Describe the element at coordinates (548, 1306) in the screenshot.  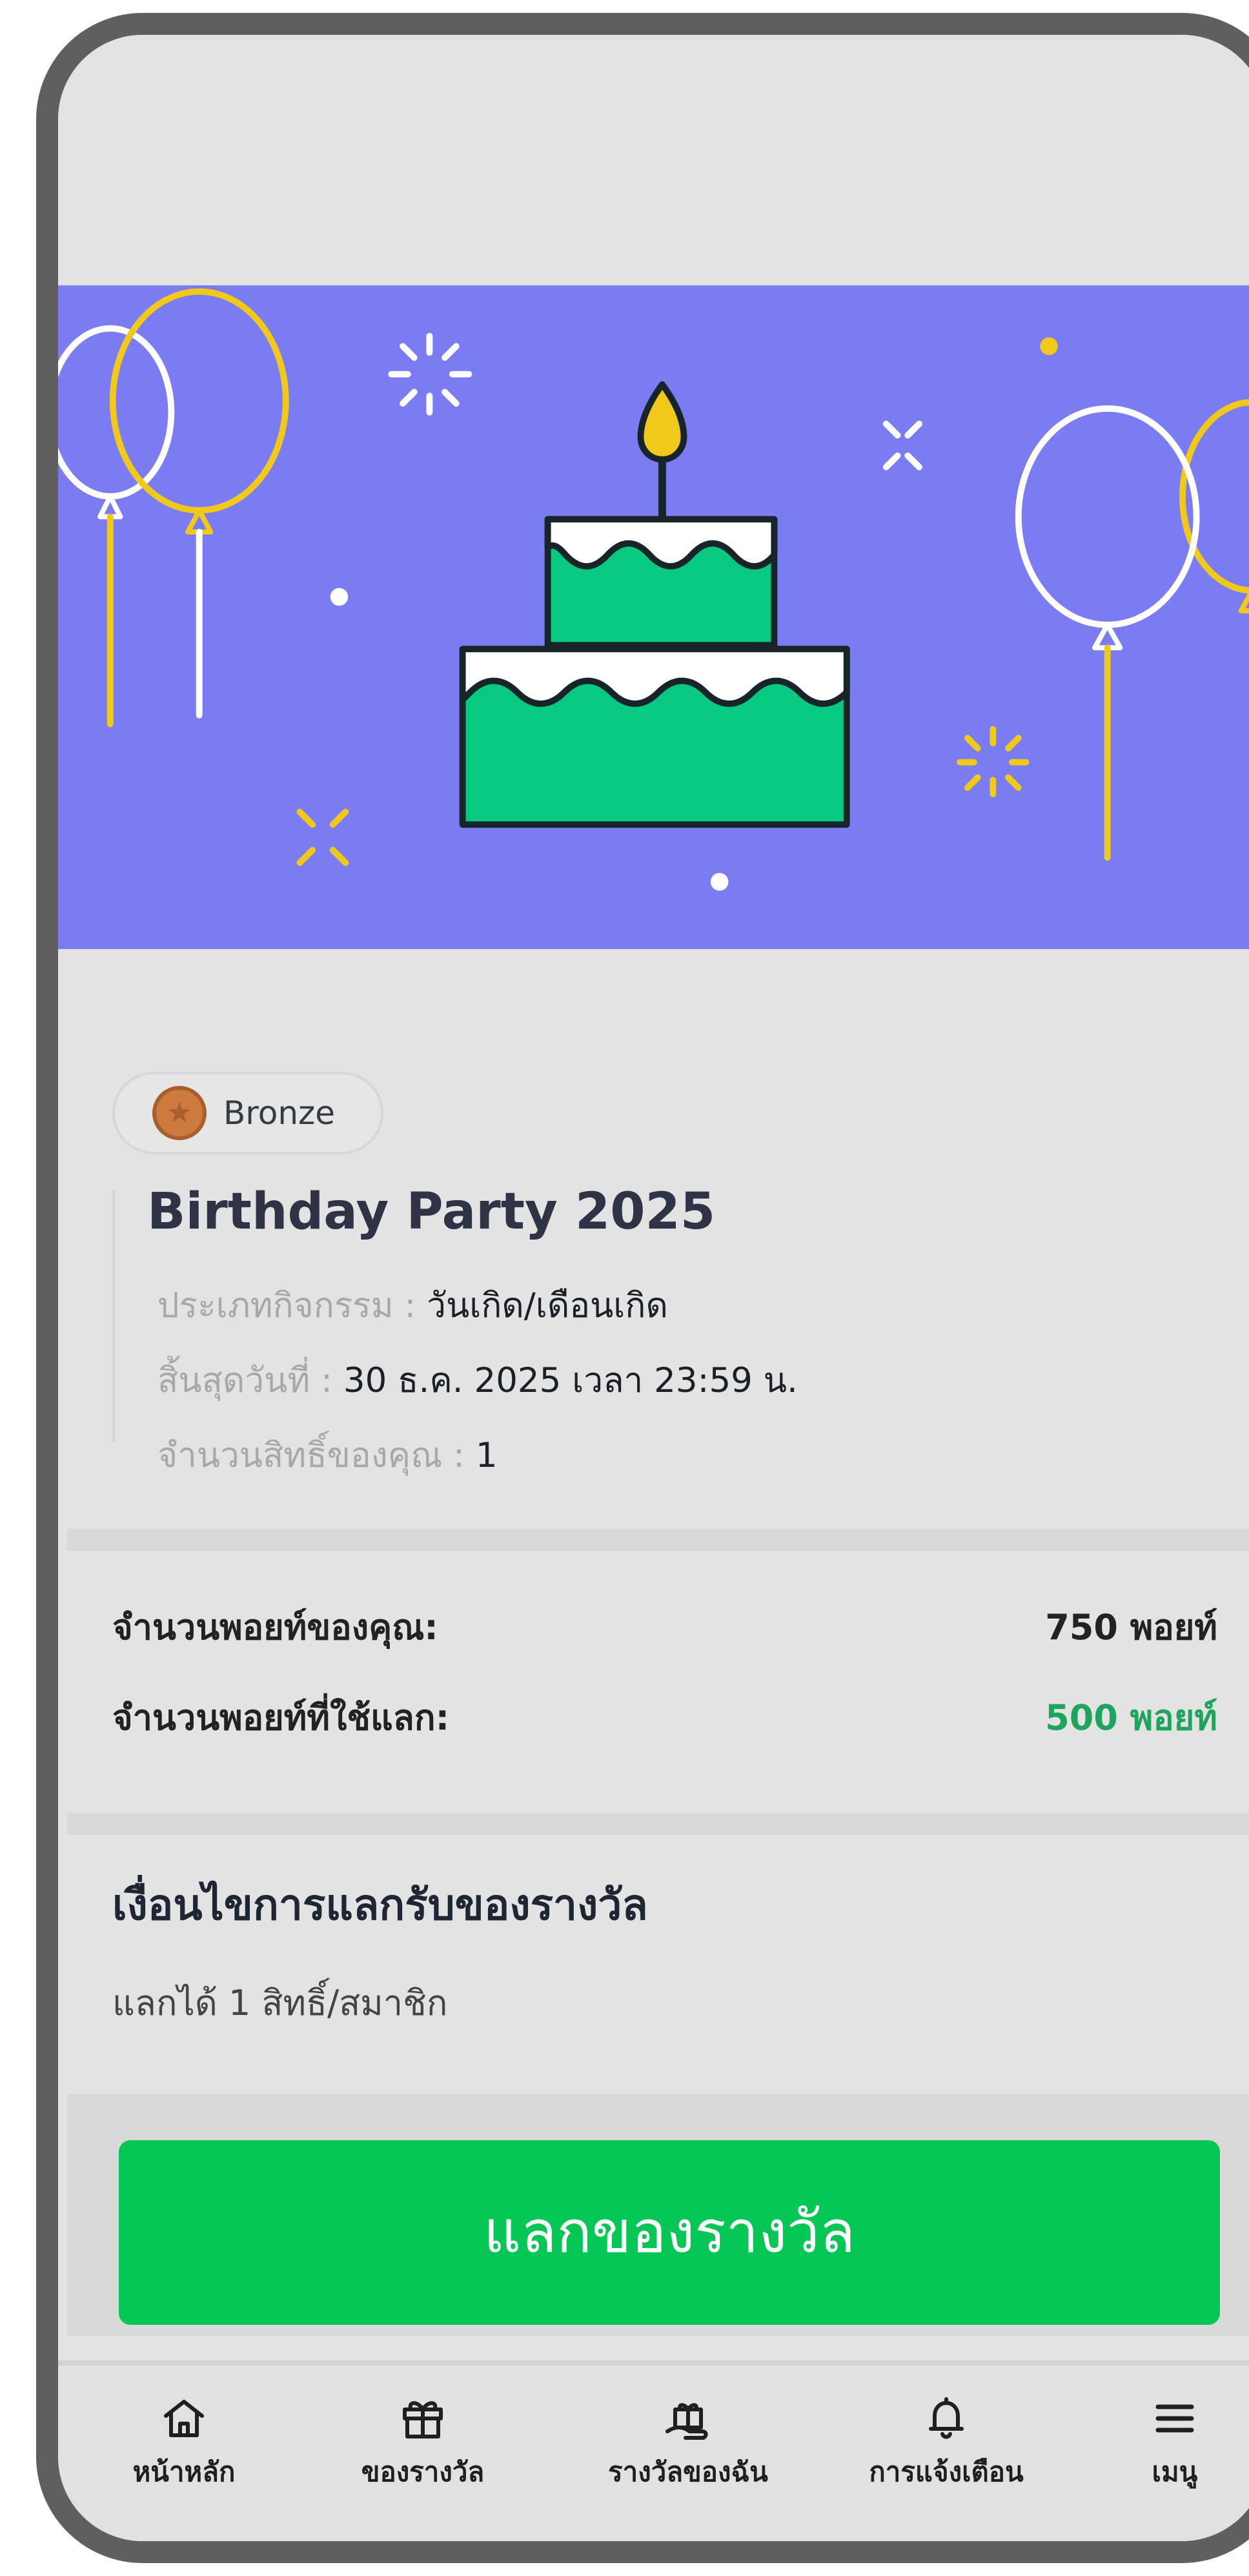
I see `activity-type-value: วันเกิด/เดือนเกิด` at that location.